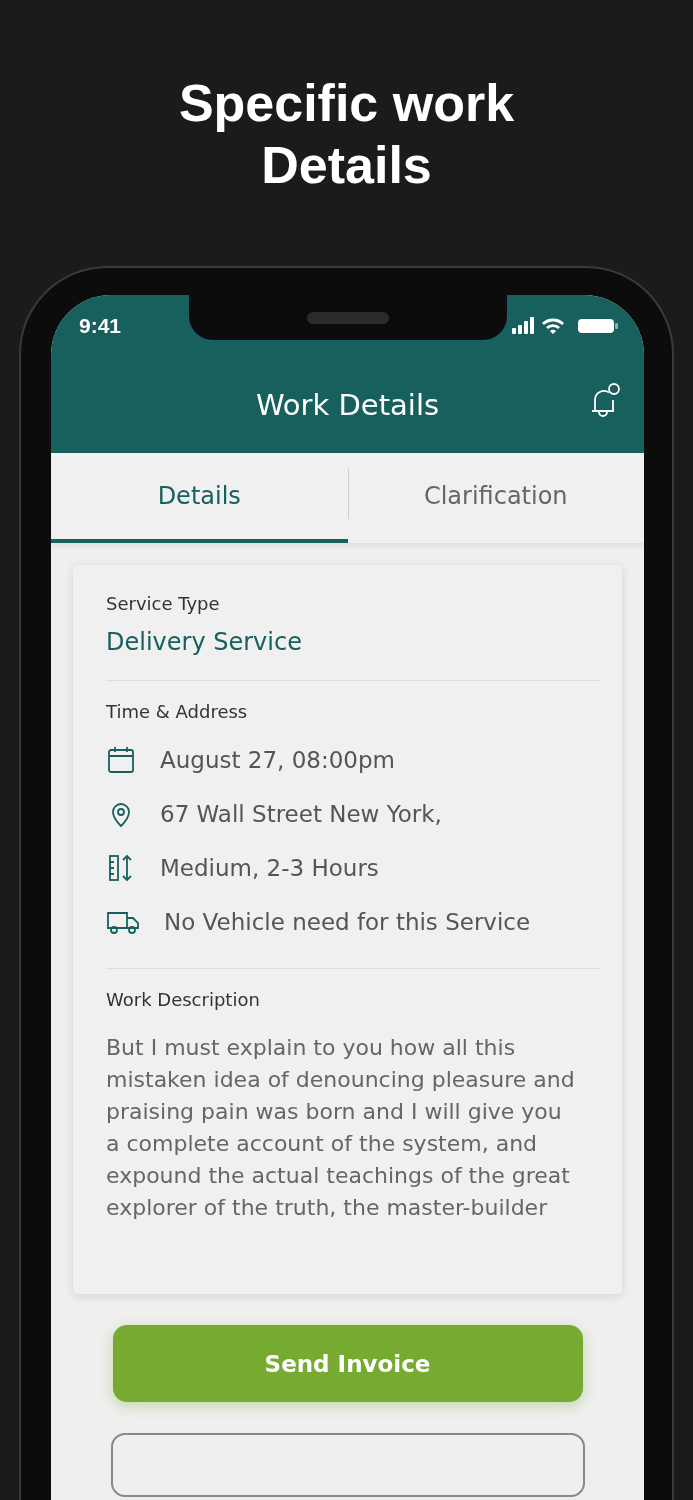 The height and width of the screenshot is (1500, 693). What do you see at coordinates (269, 868) in the screenshot?
I see `detail-text: Medium, 2-3 Hours` at bounding box center [269, 868].